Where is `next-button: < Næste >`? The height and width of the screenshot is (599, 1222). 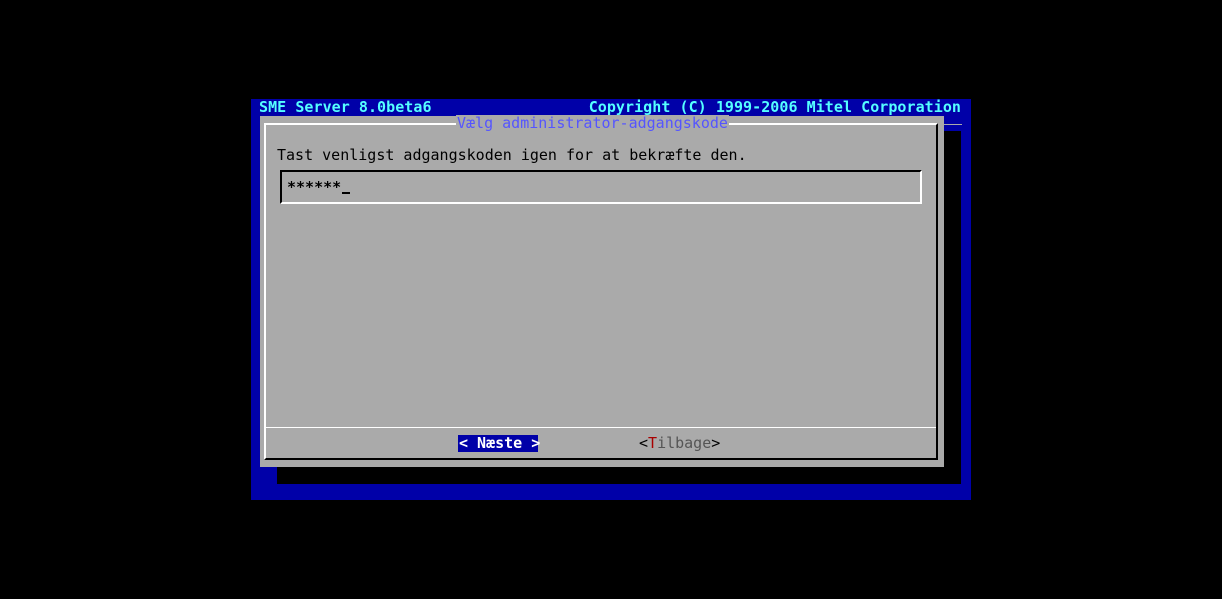
next-button: < Næste > is located at coordinates (499, 443).